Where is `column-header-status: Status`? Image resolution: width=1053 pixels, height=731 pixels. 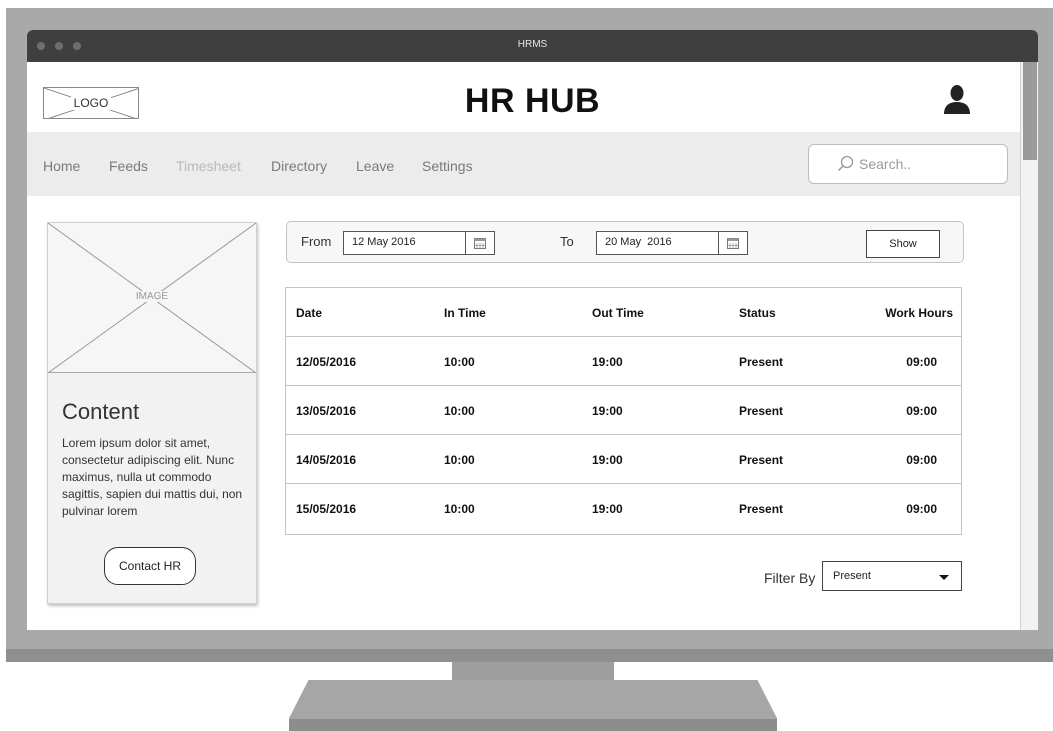 column-header-status: Status is located at coordinates (757, 313).